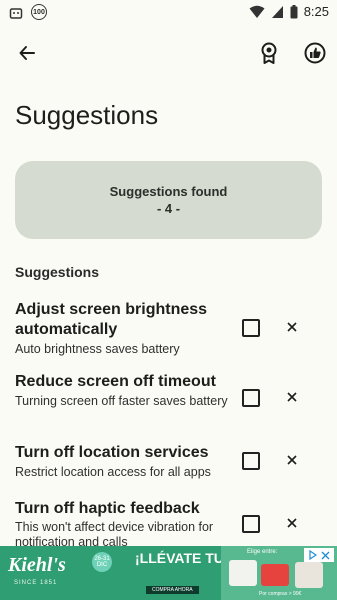 The image size is (337, 600). I want to click on suggestions-found-card: Suggestions found - 4 -, so click(168, 200).